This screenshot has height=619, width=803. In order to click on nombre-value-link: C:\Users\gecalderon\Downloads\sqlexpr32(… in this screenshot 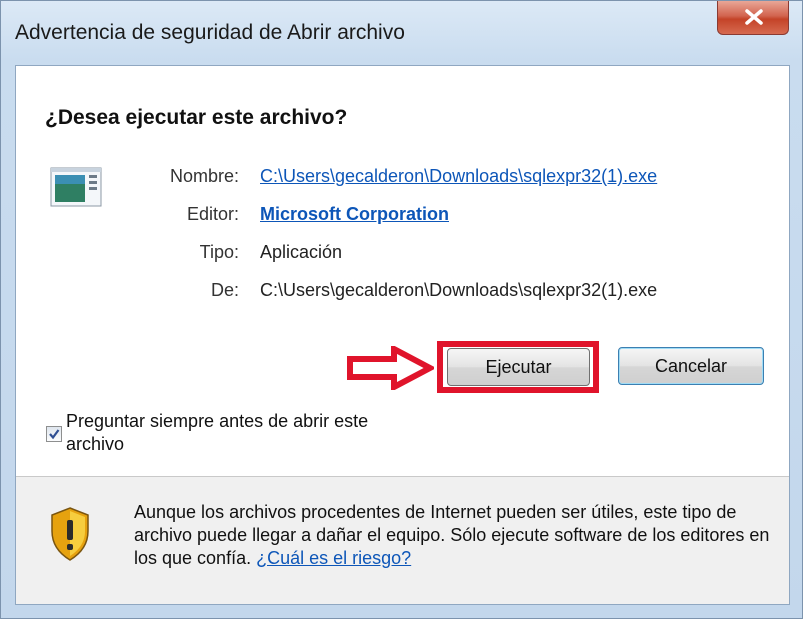, I will do `click(458, 176)`.